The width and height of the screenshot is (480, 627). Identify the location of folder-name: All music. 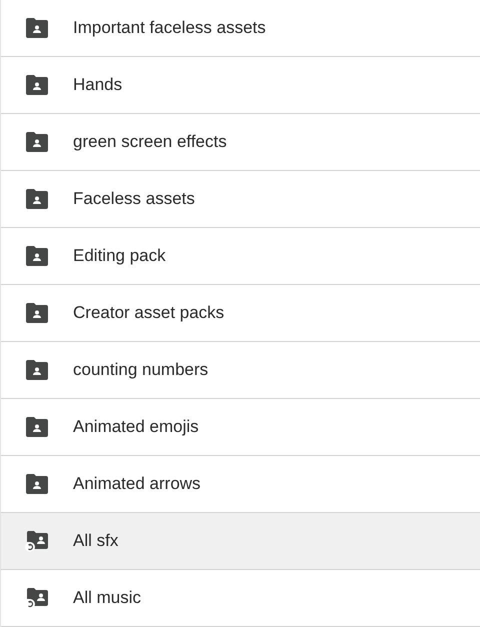
(107, 598).